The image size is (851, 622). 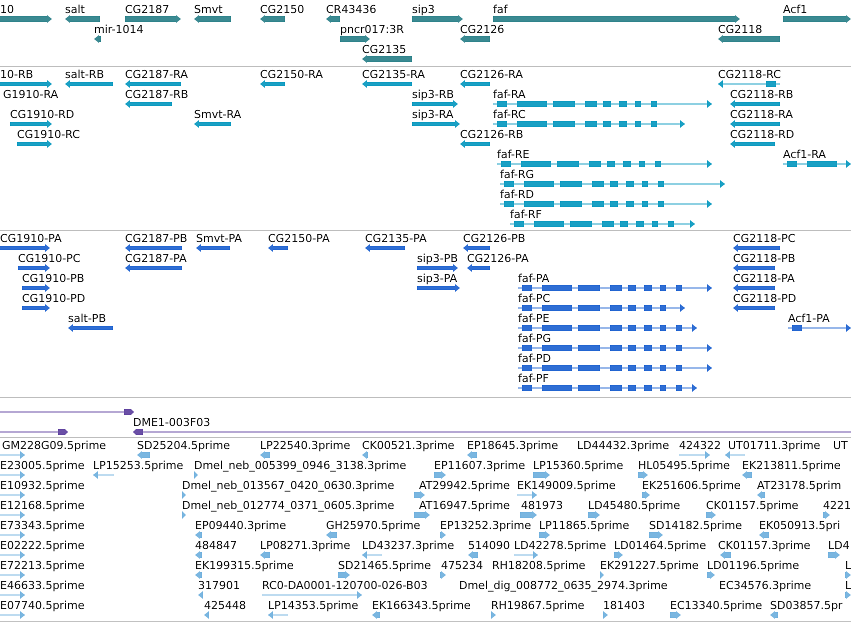 I want to click on feature-label: LP22540.3prime, so click(x=305, y=446).